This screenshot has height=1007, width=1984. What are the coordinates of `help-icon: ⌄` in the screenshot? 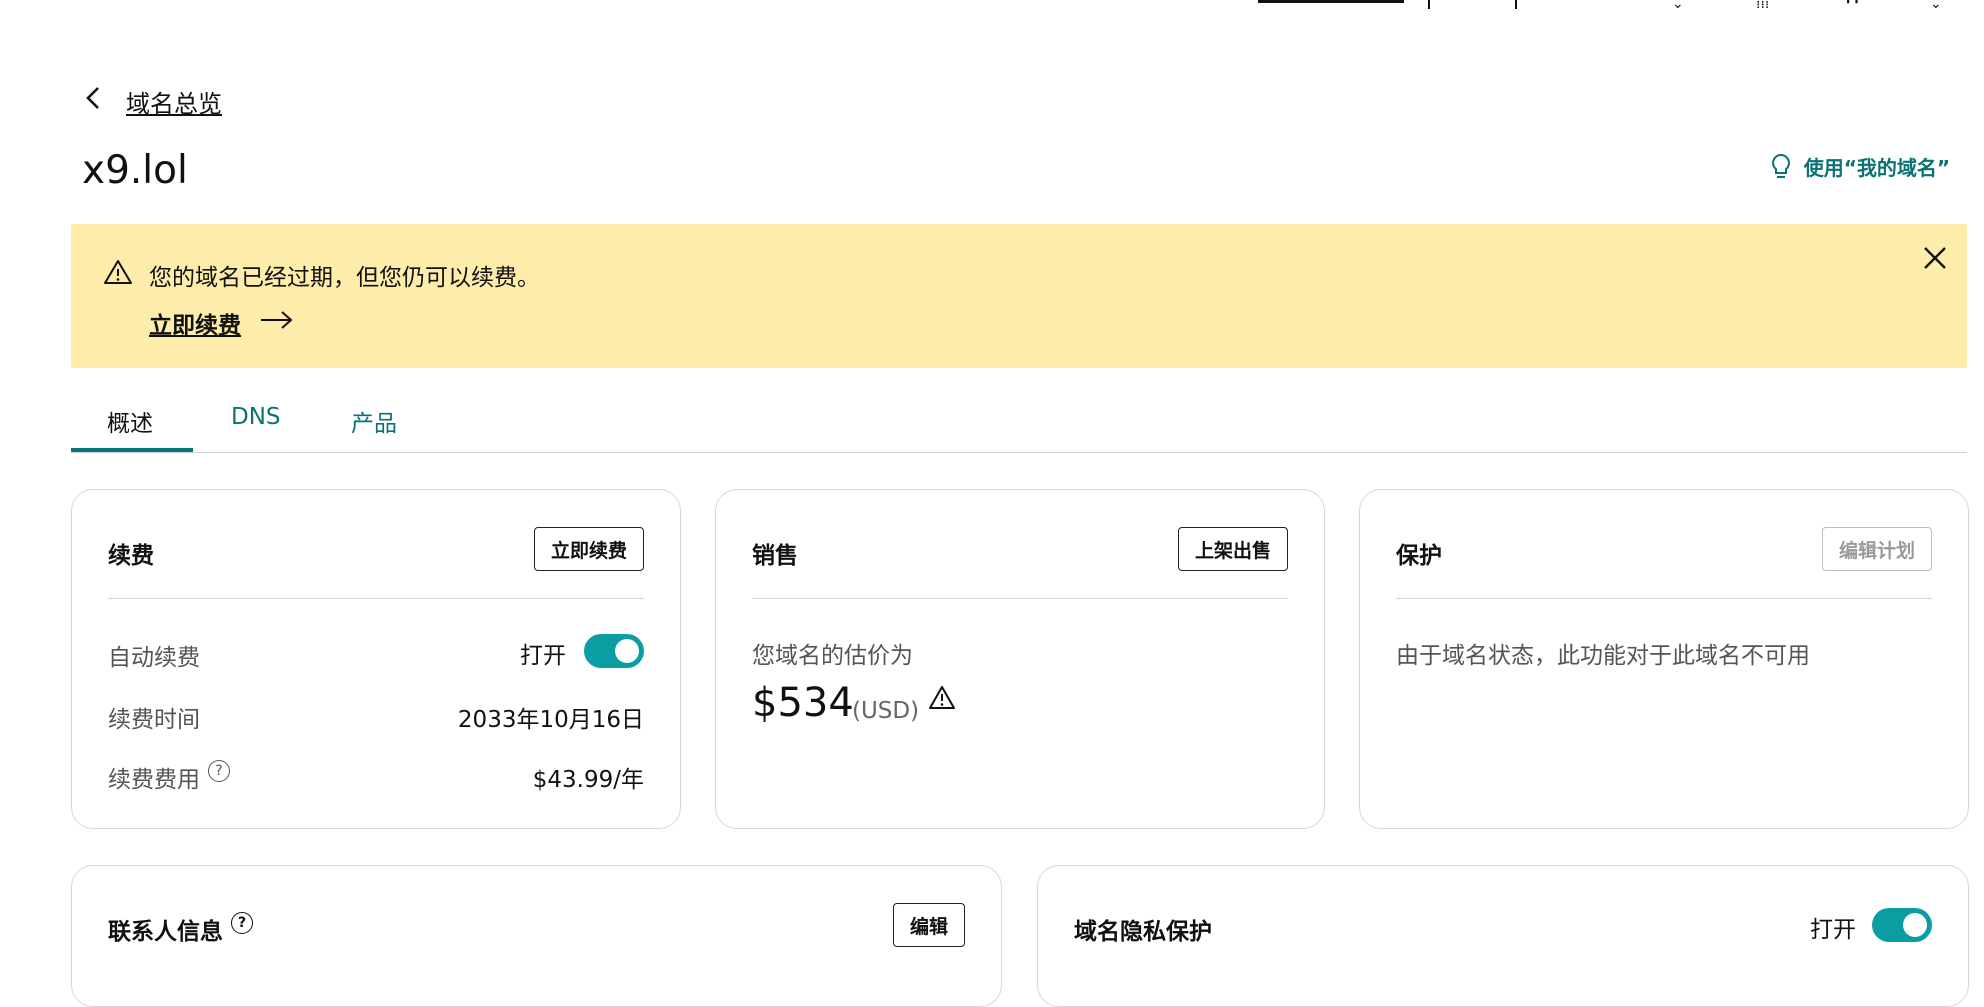 It's located at (1678, 5).